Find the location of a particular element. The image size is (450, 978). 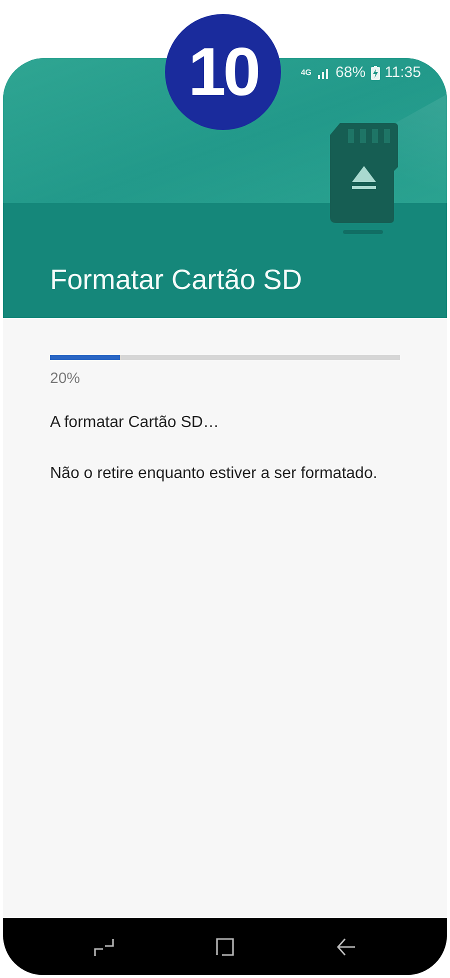

screen-title: Formatar Cartão SD is located at coordinates (176, 280).